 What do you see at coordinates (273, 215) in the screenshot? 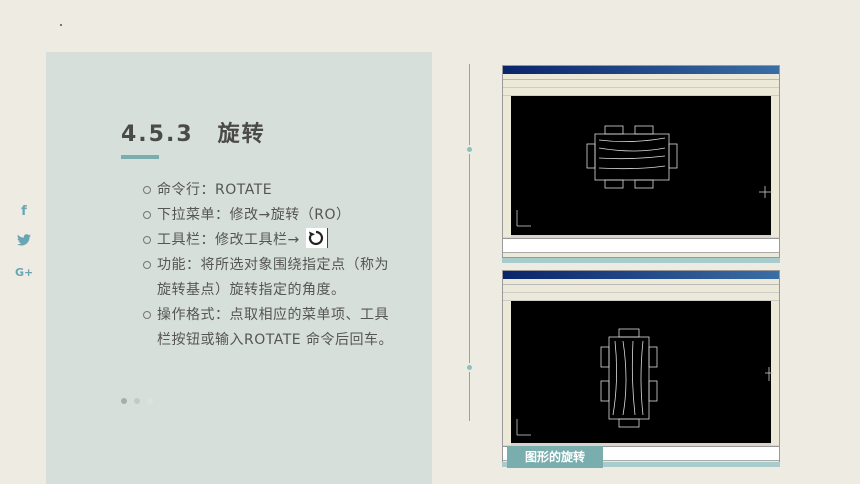
I see `list-item: 下拉菜单：修改→旋转（RO）` at bounding box center [273, 215].